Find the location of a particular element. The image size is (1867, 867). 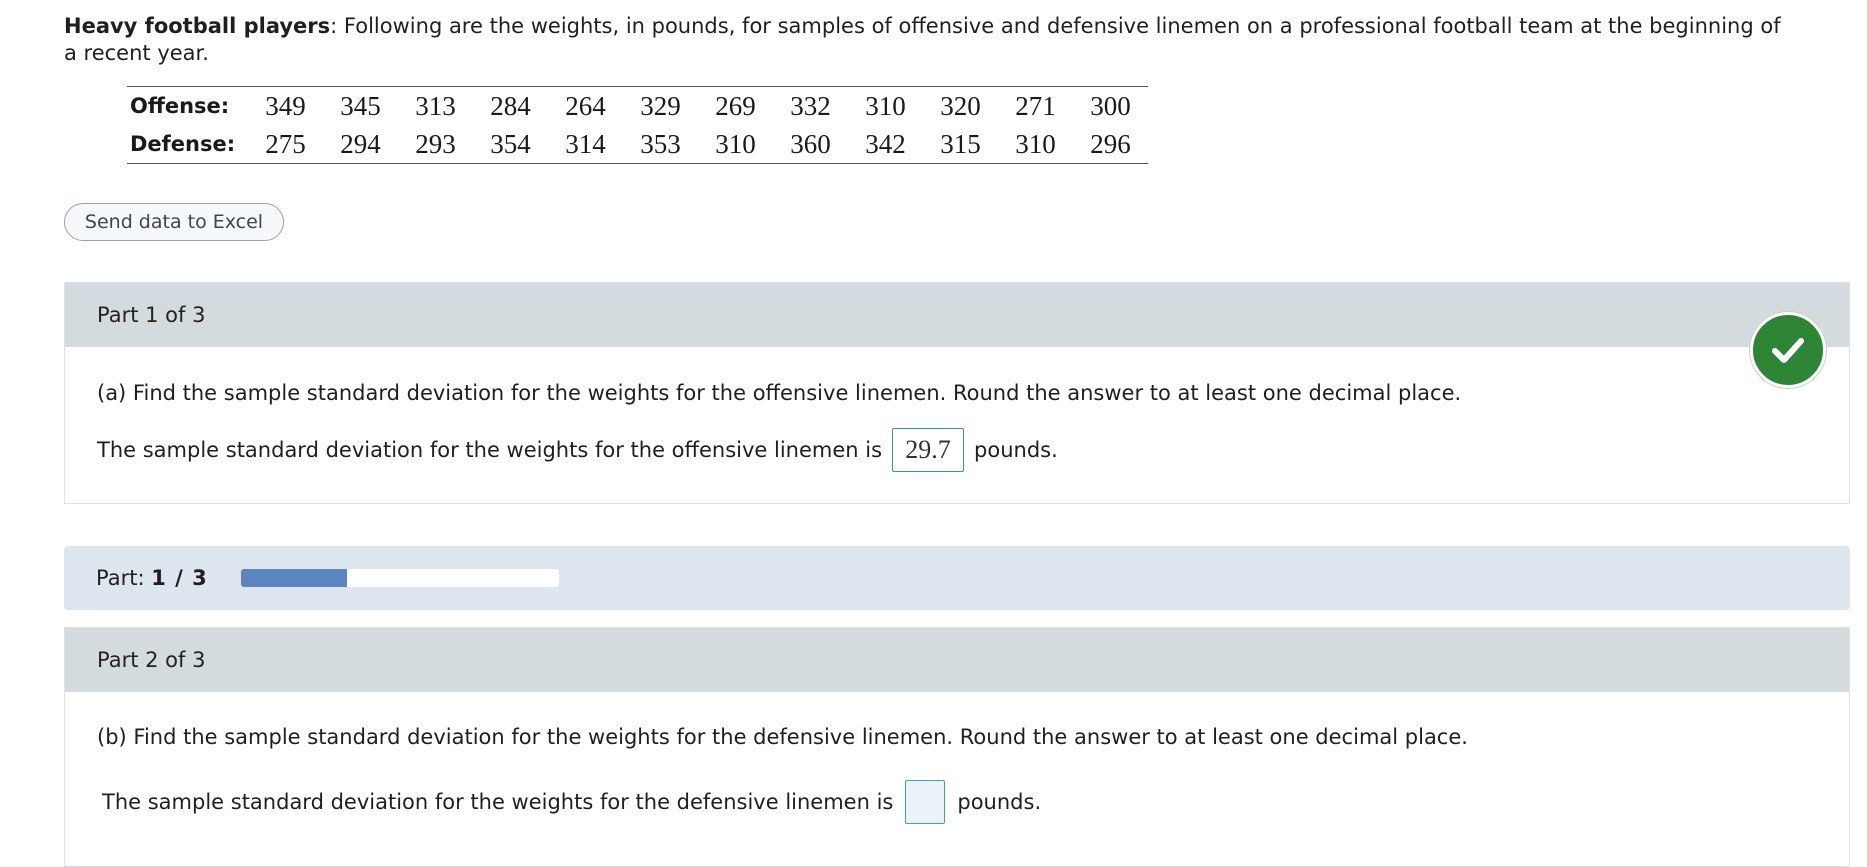

table-cell: 284 is located at coordinates (510, 105).